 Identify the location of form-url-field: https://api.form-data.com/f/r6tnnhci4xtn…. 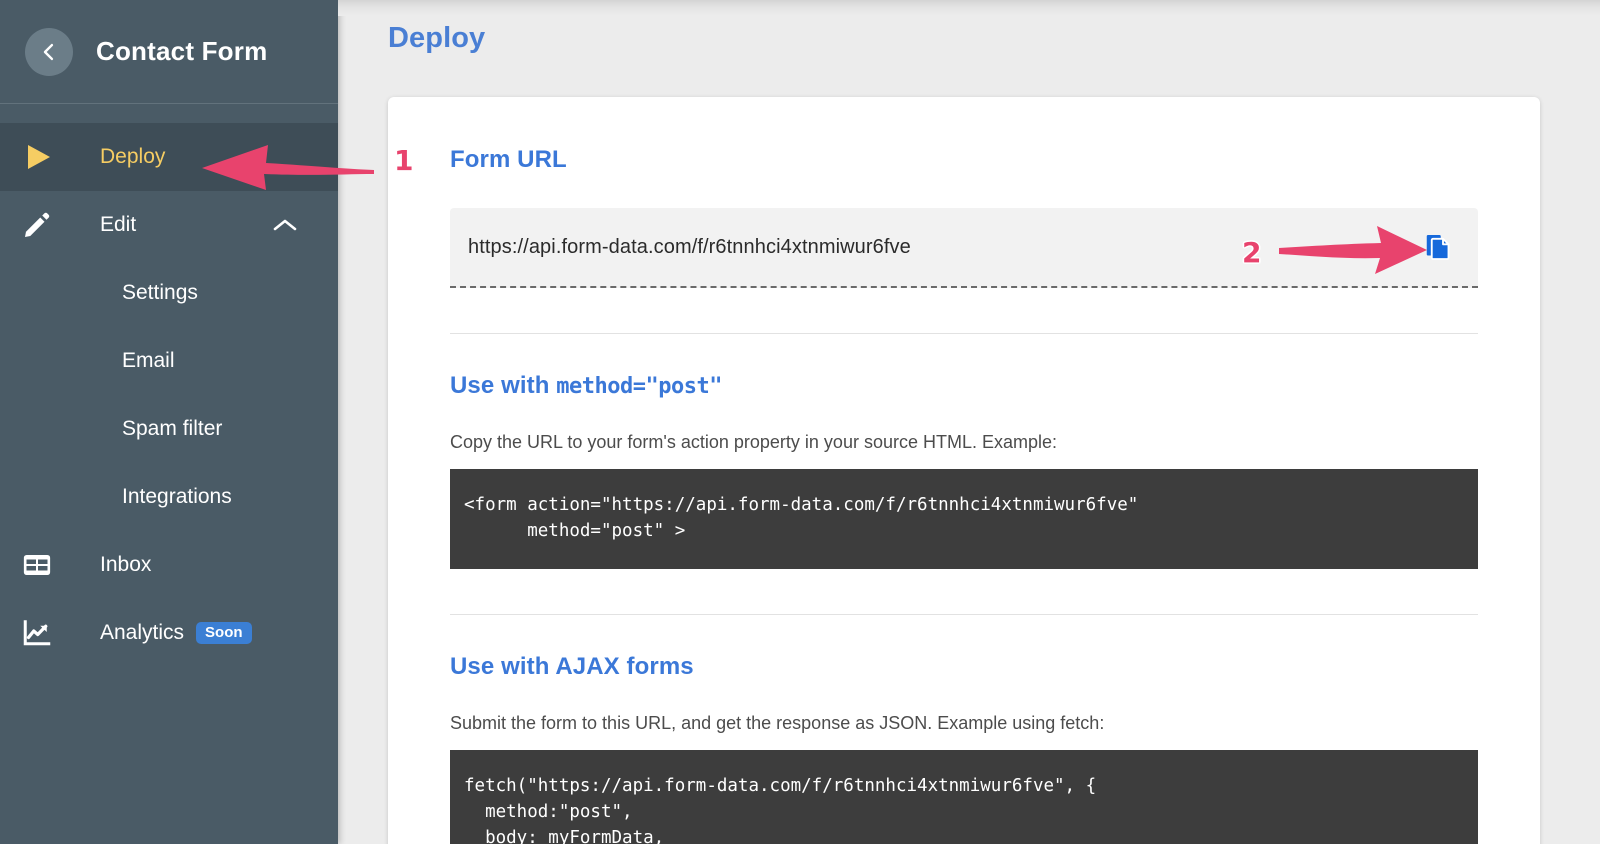
(964, 248).